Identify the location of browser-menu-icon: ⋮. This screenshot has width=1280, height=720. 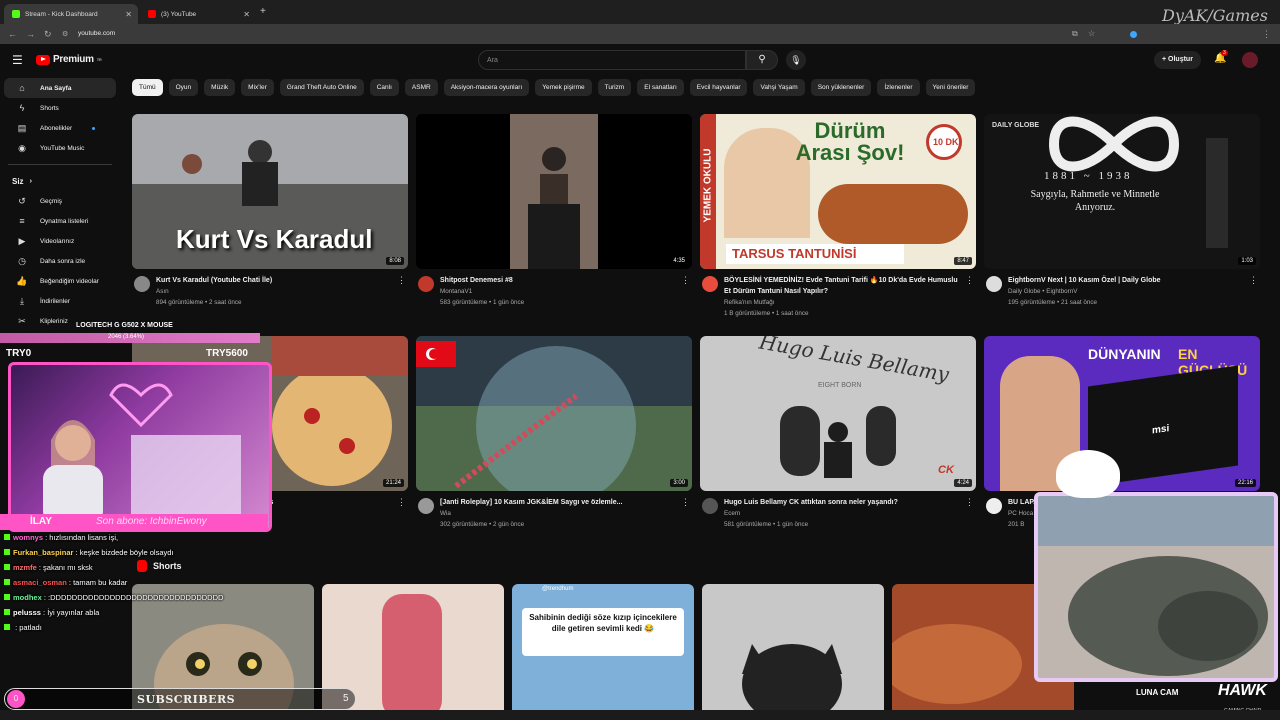
(1266, 34).